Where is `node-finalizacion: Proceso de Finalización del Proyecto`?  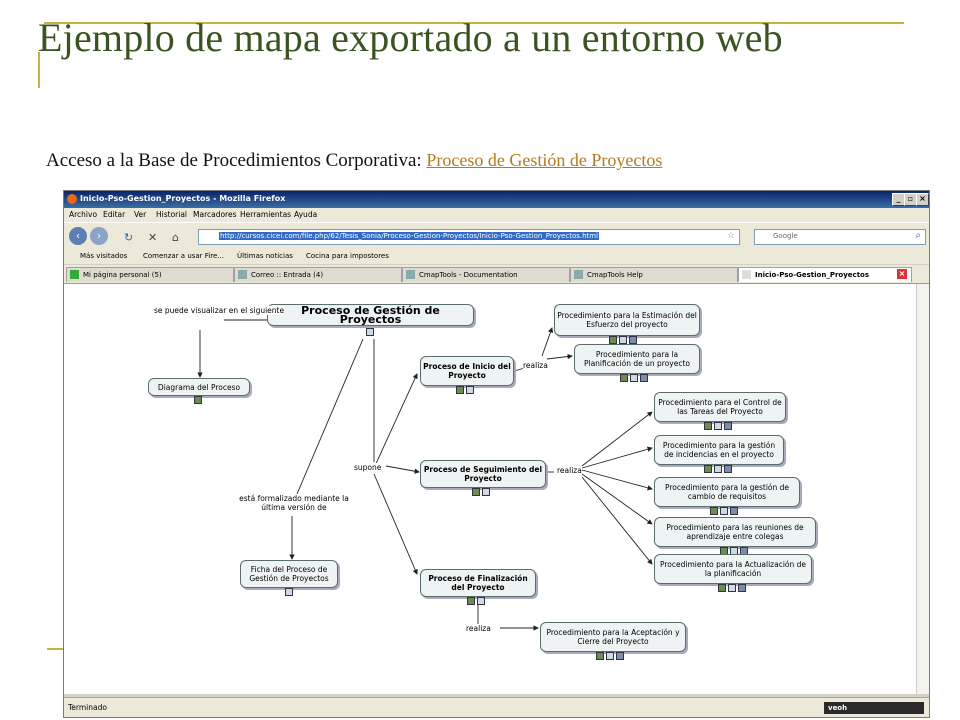
node-finalizacion: Proceso de Finalización del Proyecto is located at coordinates (478, 583).